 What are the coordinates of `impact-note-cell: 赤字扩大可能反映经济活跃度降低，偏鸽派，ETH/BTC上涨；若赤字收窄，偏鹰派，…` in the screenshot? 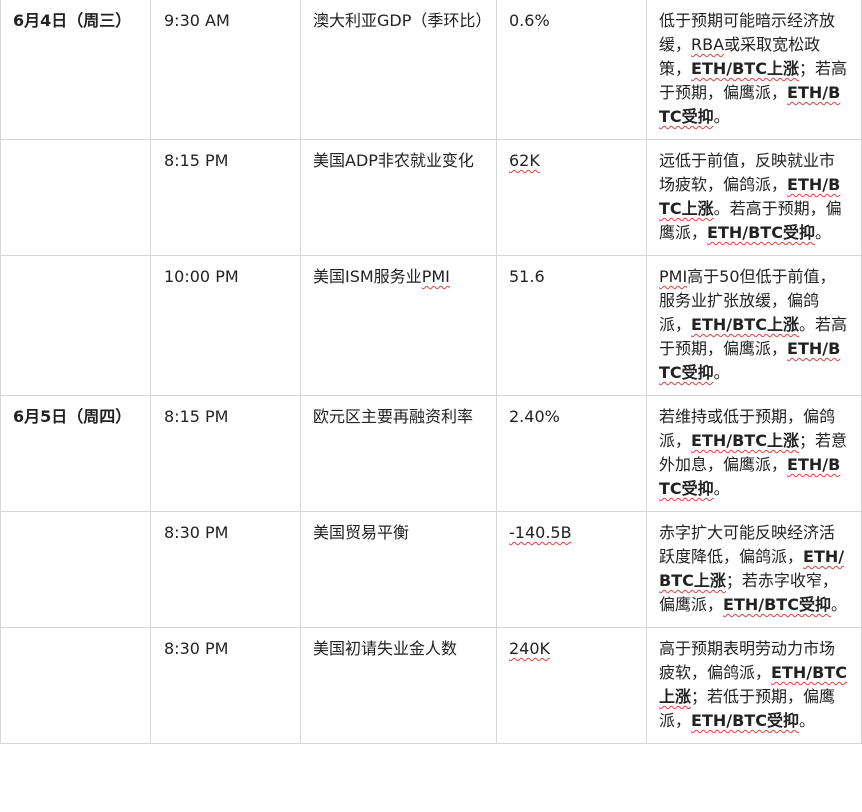 It's located at (754, 569).